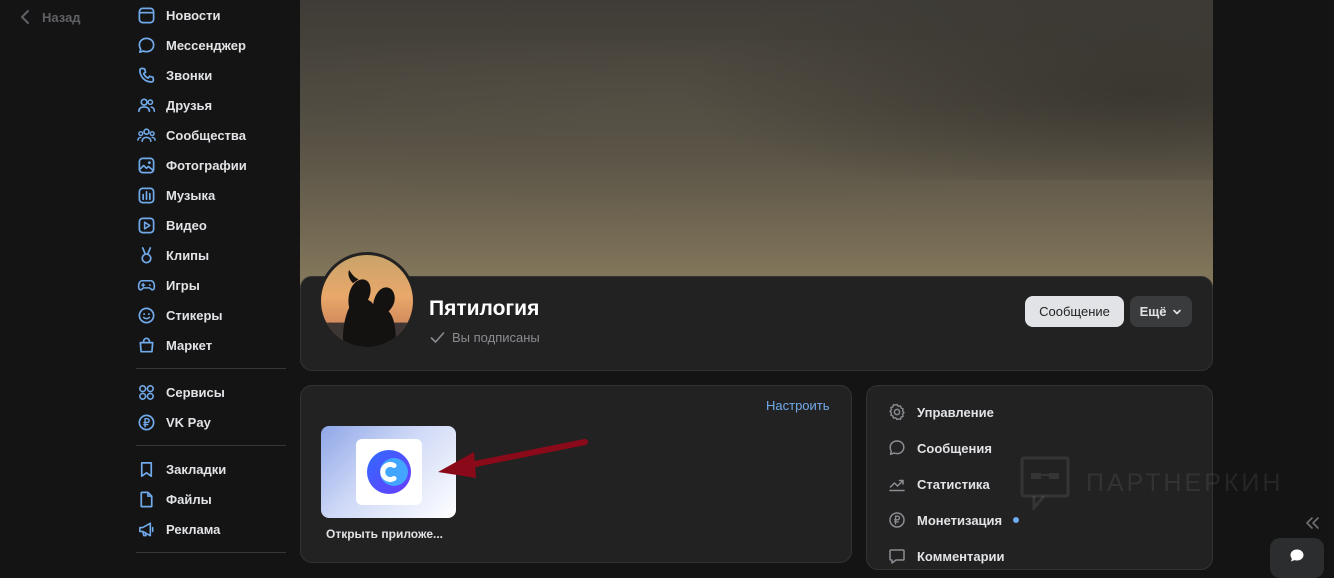 The image size is (1334, 578). I want to click on sidebar-item-label: Клипы, so click(188, 255).